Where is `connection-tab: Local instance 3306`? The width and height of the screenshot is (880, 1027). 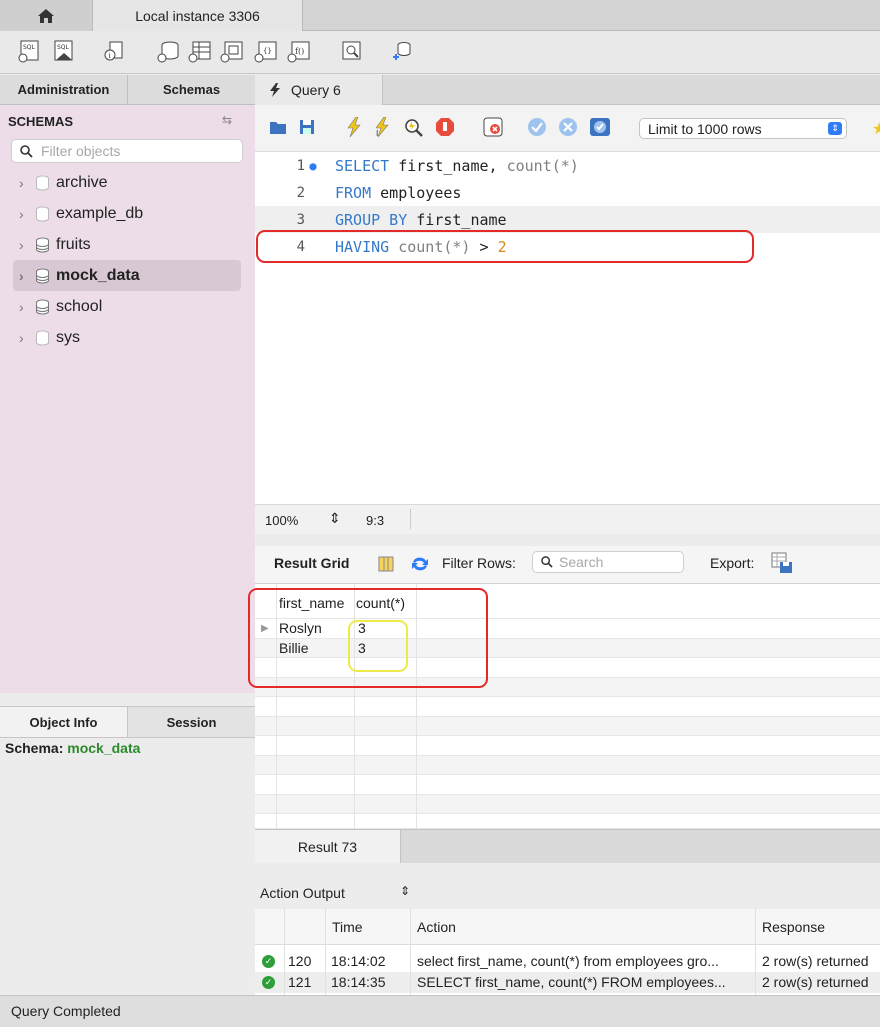 connection-tab: Local instance 3306 is located at coordinates (198, 15).